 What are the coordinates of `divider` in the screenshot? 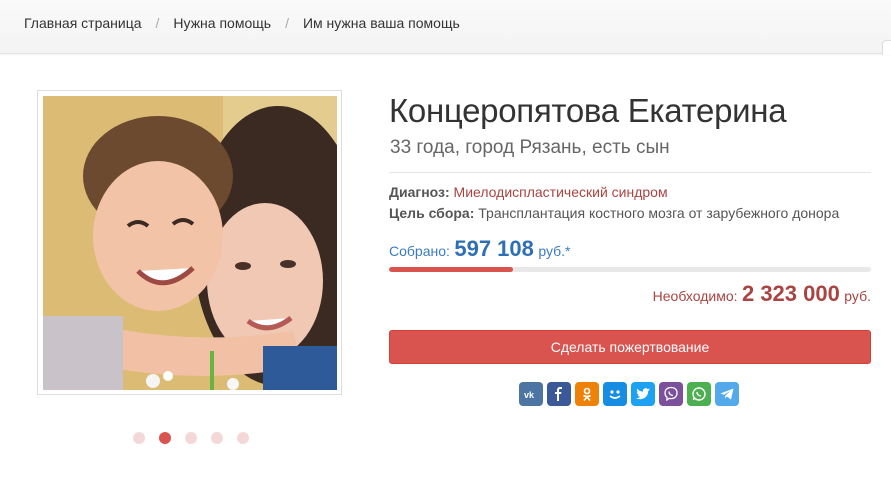 It's located at (630, 172).